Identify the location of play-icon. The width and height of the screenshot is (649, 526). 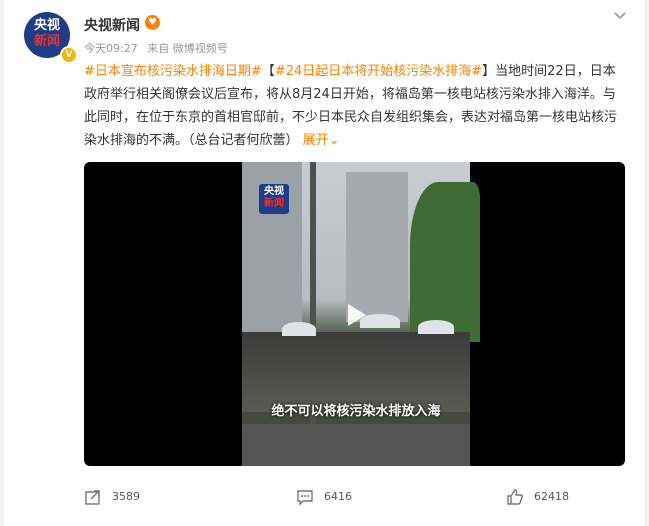
(355, 315).